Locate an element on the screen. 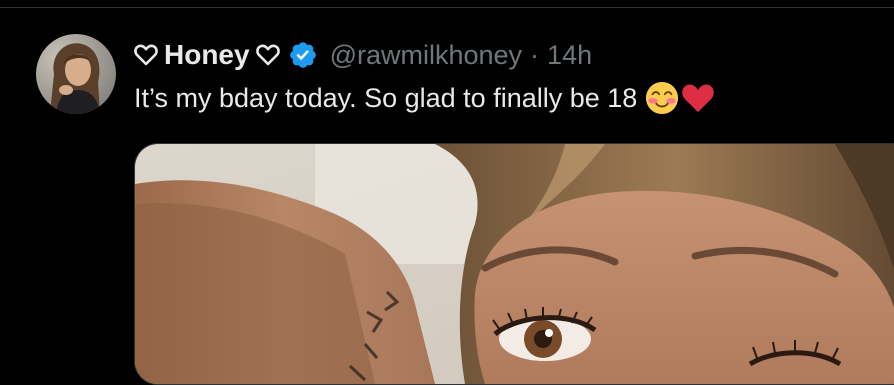 The height and width of the screenshot is (385, 894). smiling-face-with-blush-emoji is located at coordinates (662, 98).